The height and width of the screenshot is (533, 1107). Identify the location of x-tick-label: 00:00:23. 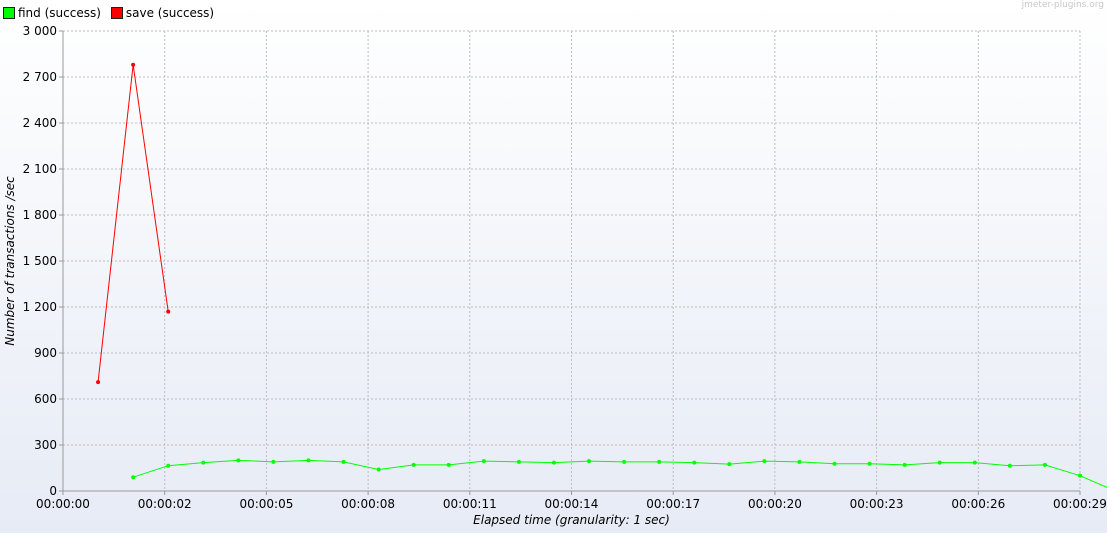
(877, 504).